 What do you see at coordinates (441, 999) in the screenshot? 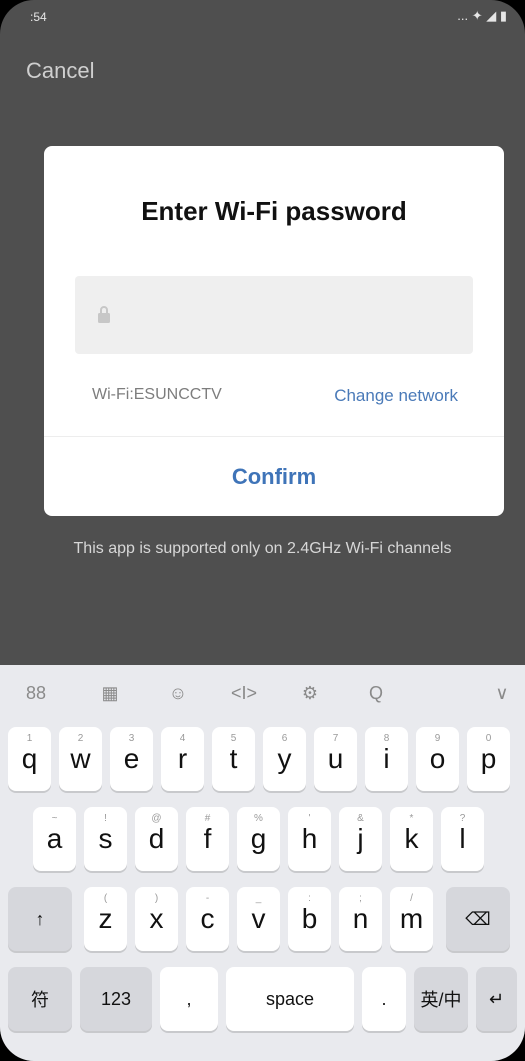
I see `language-switch-key: 英/中` at bounding box center [441, 999].